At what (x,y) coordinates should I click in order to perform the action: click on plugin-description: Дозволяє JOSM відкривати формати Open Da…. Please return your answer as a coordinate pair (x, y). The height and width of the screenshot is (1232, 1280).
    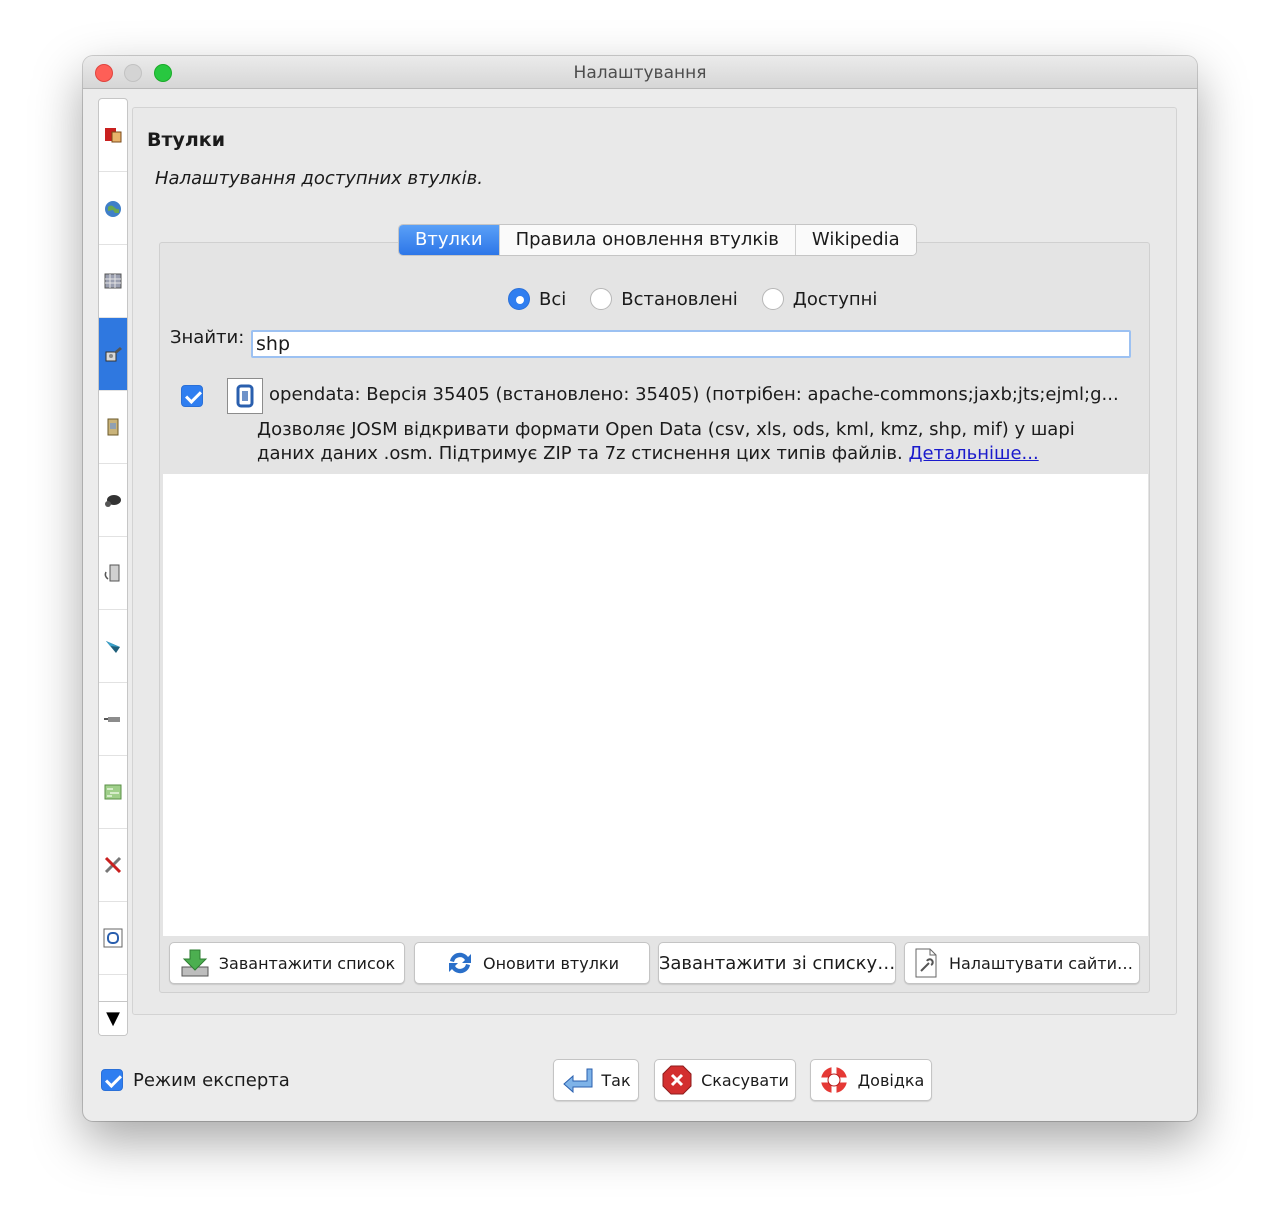
    Looking at the image, I should click on (697, 442).